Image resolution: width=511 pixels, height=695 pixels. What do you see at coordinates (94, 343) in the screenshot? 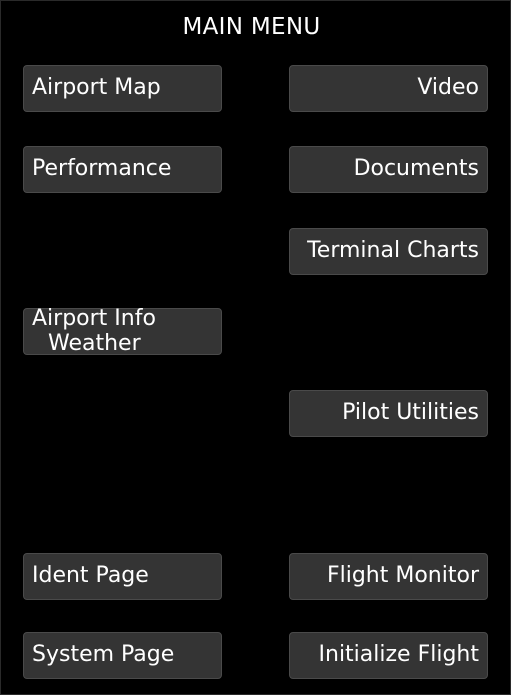
I see `weather-label: Weather` at bounding box center [94, 343].